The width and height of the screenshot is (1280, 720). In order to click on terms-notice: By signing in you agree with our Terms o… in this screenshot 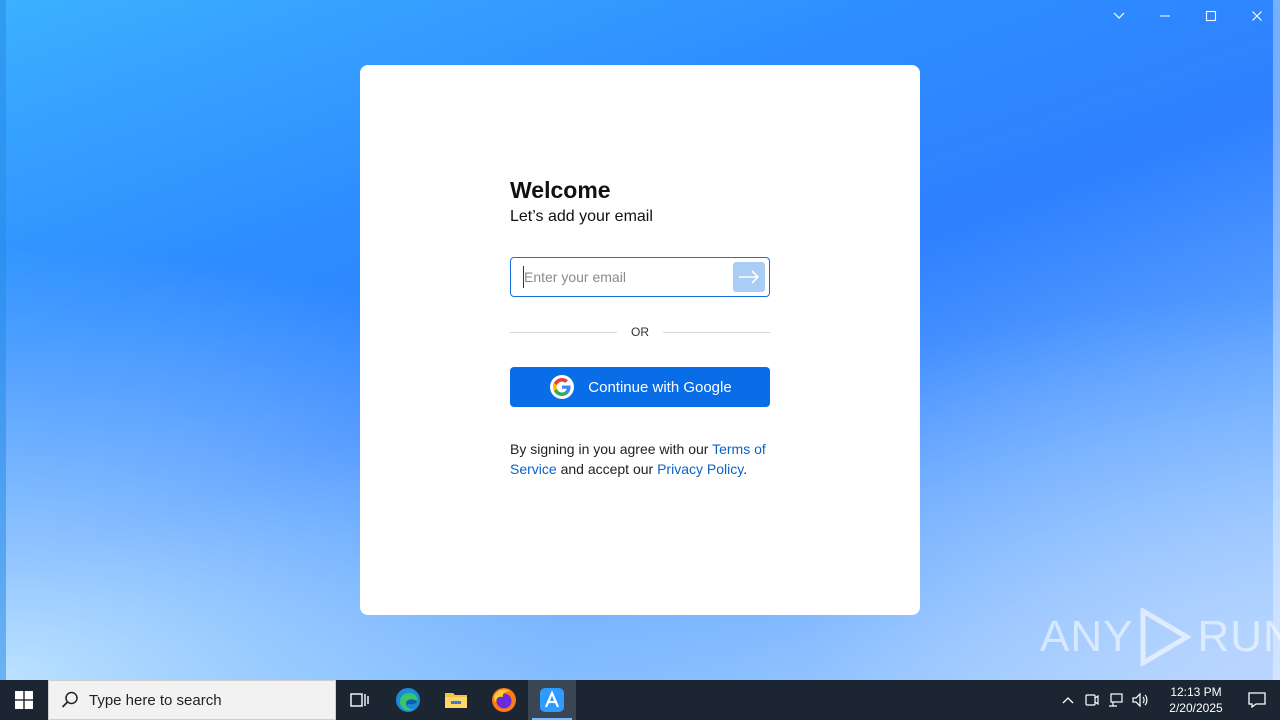, I will do `click(640, 459)`.